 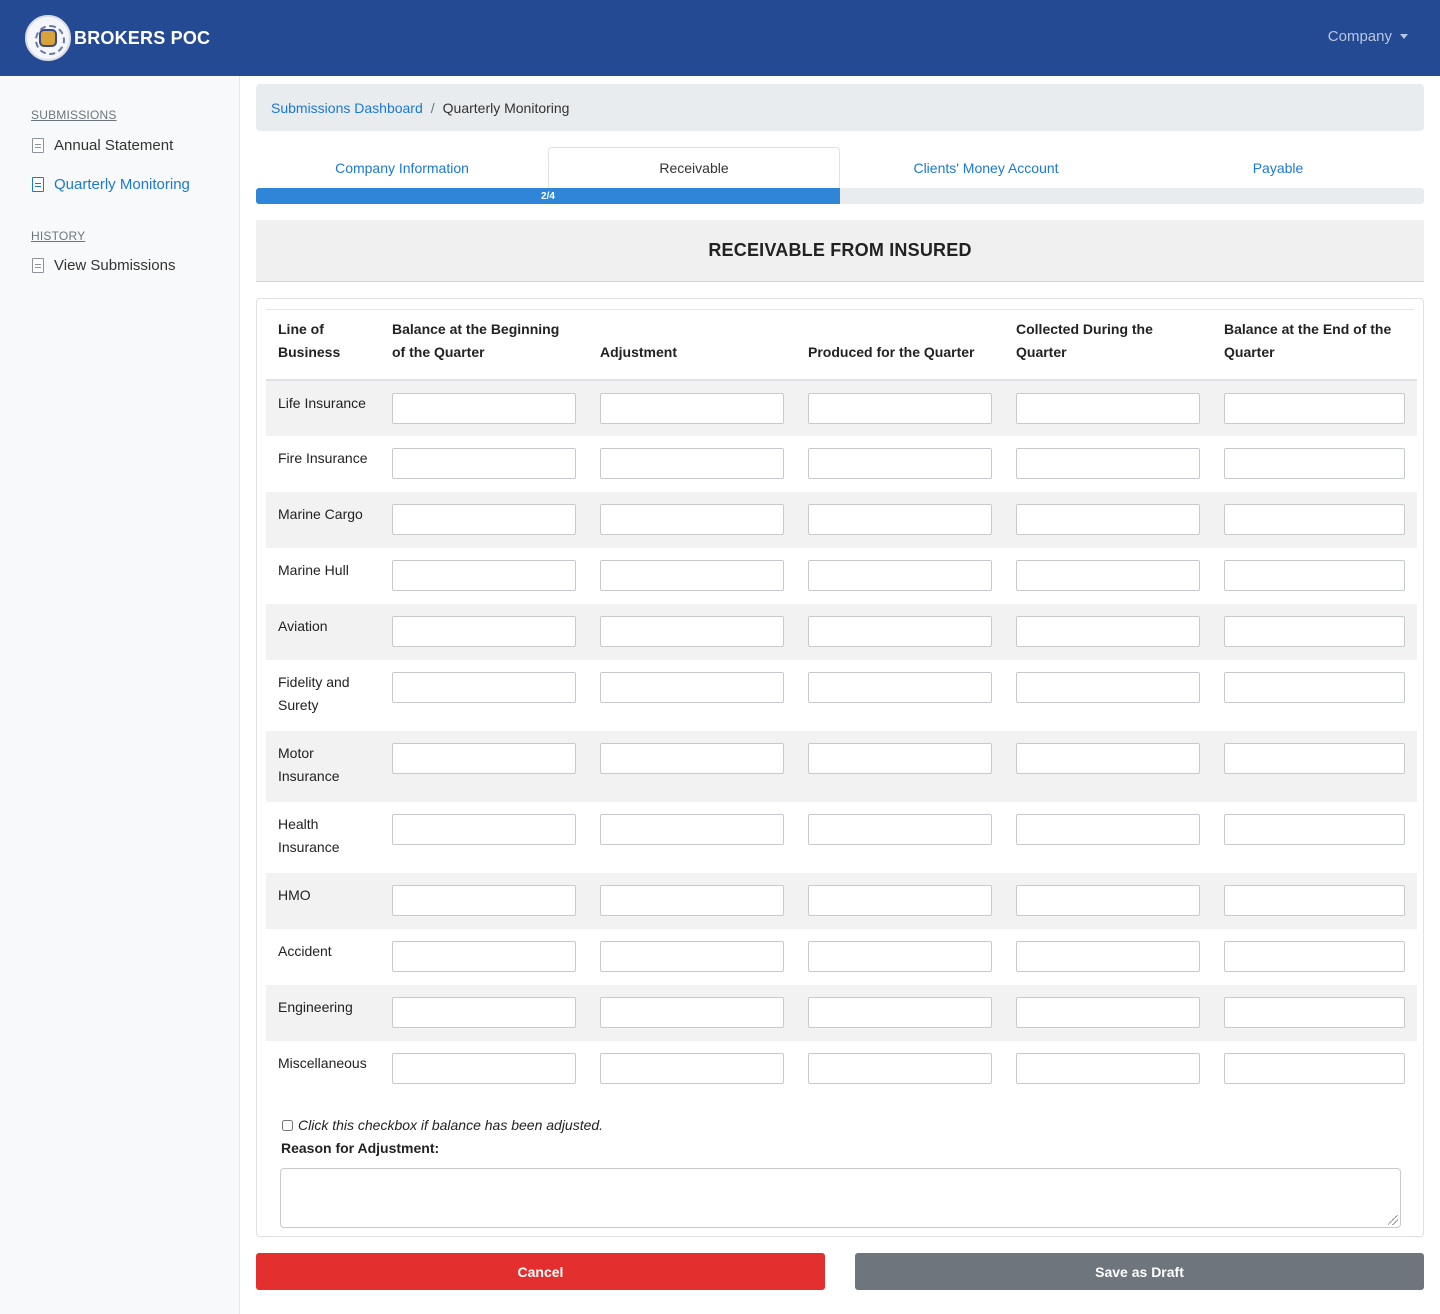 What do you see at coordinates (103, 265) in the screenshot?
I see `sidebar-item-view-submissions: View Submissions` at bounding box center [103, 265].